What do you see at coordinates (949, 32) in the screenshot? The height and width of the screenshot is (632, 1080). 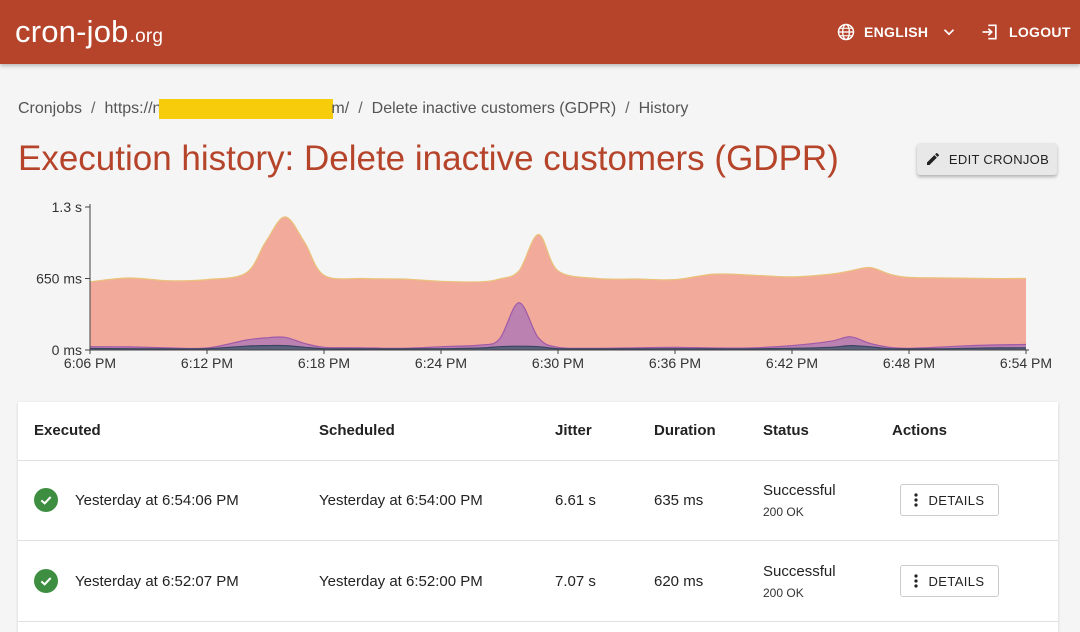 I see `chevron-down-icon` at bounding box center [949, 32].